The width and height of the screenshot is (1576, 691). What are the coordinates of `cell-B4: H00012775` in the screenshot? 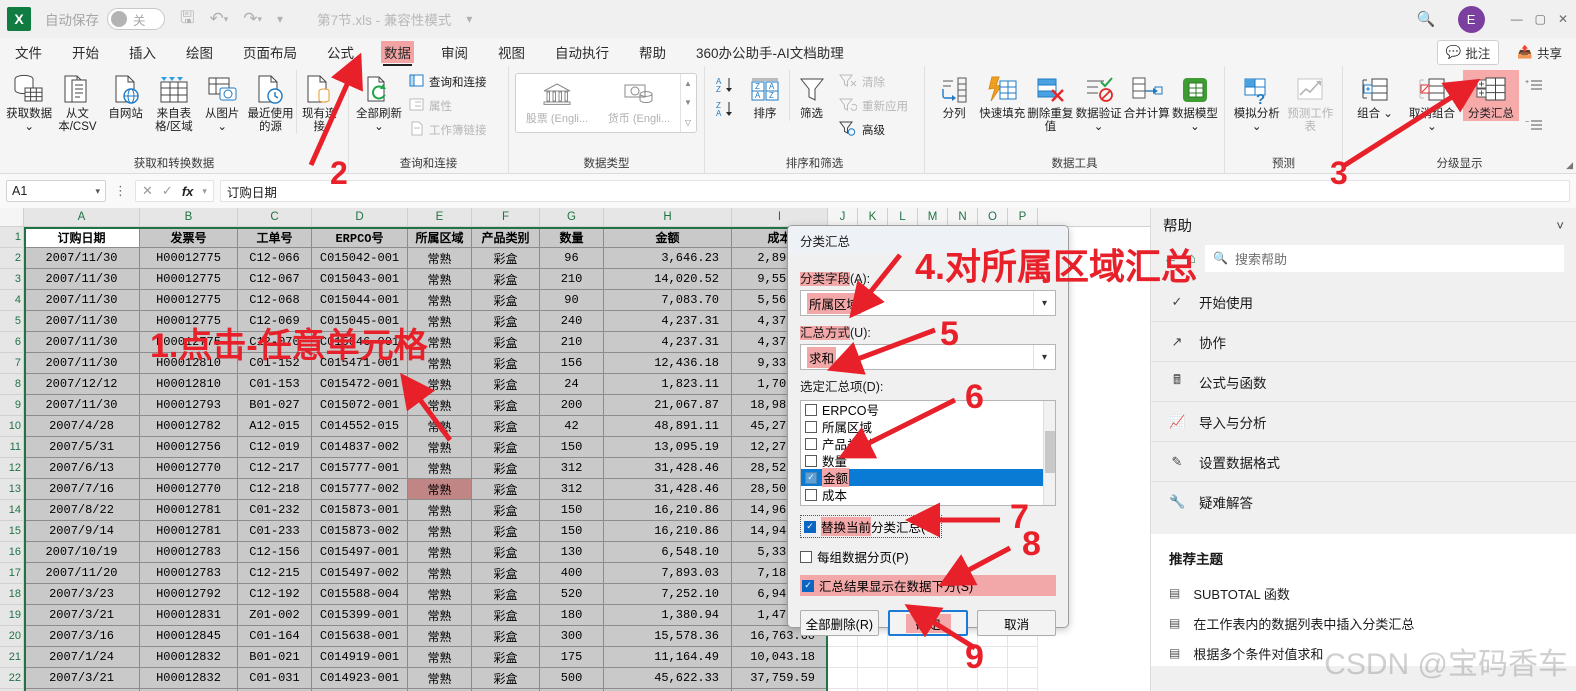 It's located at (189, 300).